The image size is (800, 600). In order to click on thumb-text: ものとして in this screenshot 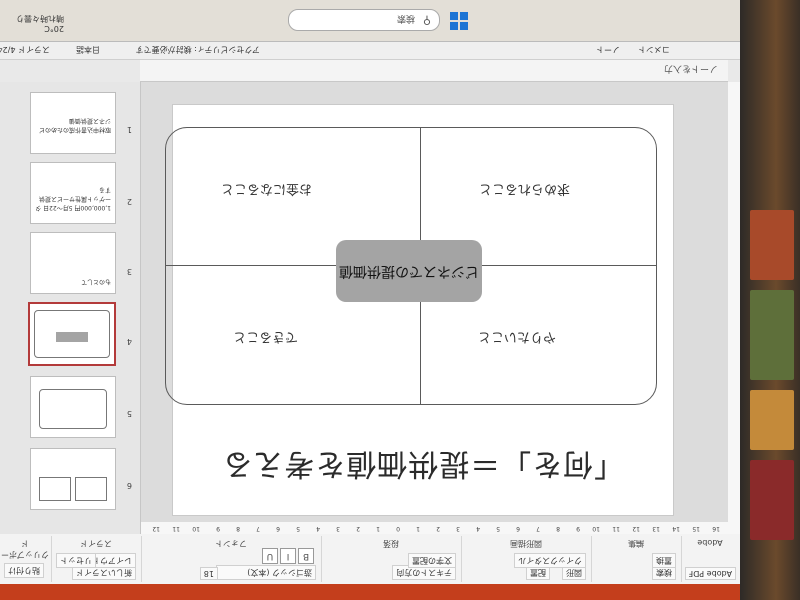, I will do `click(96, 281)`.